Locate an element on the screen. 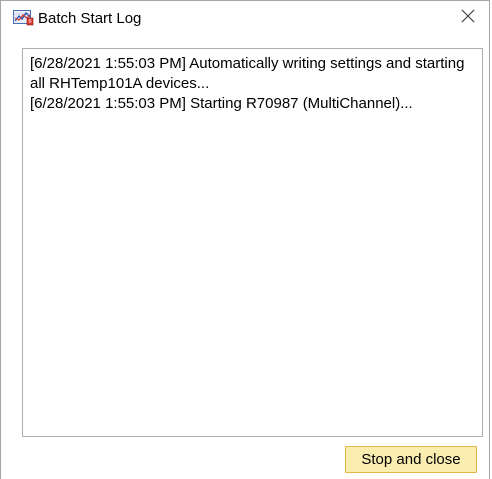  close-button is located at coordinates (468, 18).